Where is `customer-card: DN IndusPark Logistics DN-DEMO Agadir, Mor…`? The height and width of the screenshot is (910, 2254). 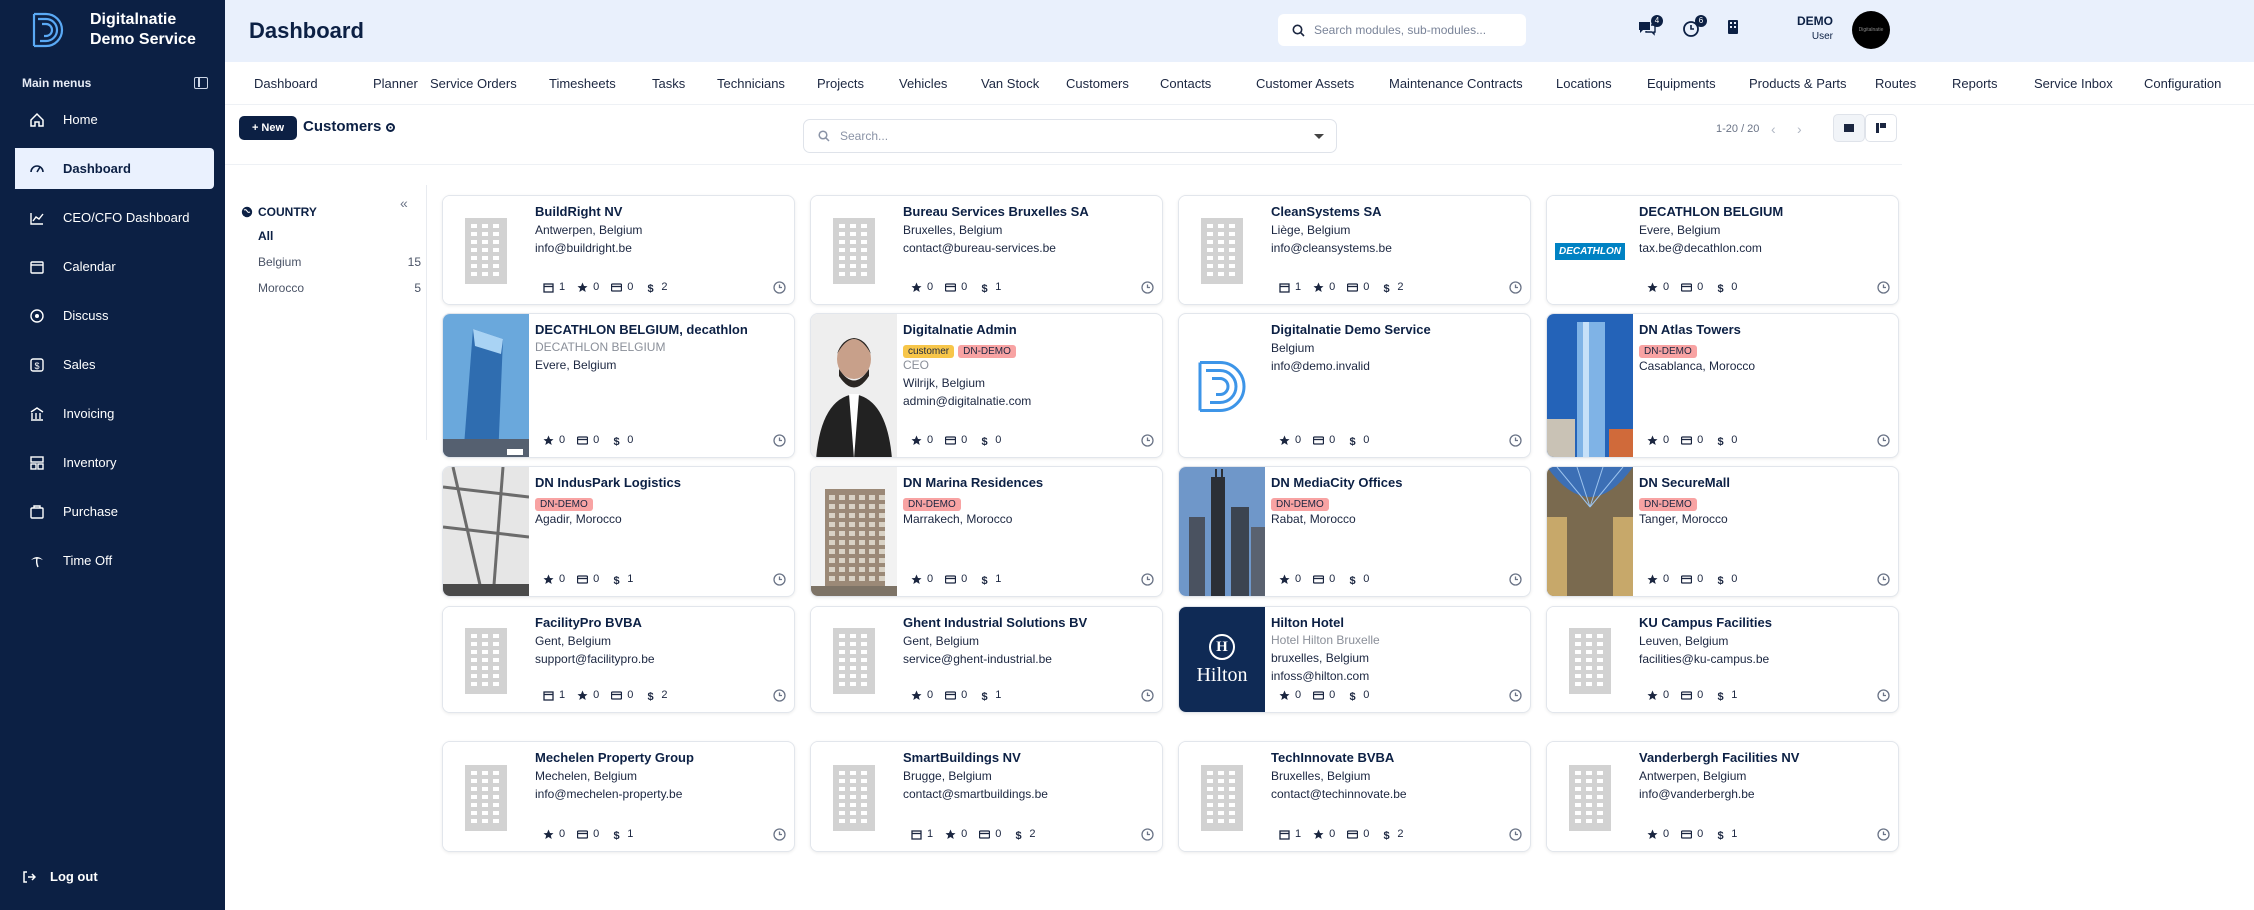
customer-card: DN IndusPark Logistics DN-DEMO Agadir, Mor… is located at coordinates (618, 531).